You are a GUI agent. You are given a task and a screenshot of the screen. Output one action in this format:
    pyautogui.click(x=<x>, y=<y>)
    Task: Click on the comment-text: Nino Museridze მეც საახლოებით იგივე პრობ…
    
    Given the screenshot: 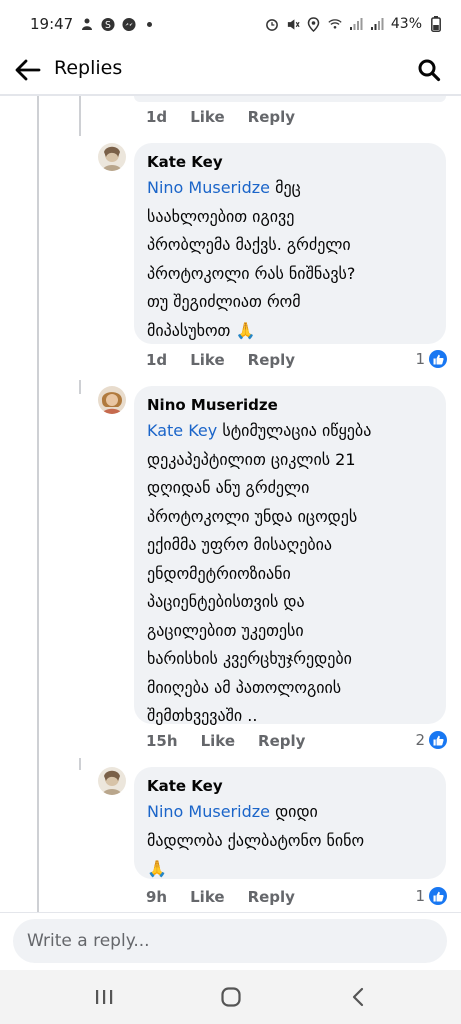 What is the action you would take?
    pyautogui.click(x=290, y=259)
    